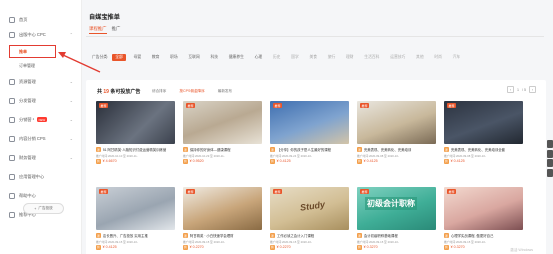  What do you see at coordinates (159, 91) in the screenshot?
I see `sort-default: 综合排序` at bounding box center [159, 91].